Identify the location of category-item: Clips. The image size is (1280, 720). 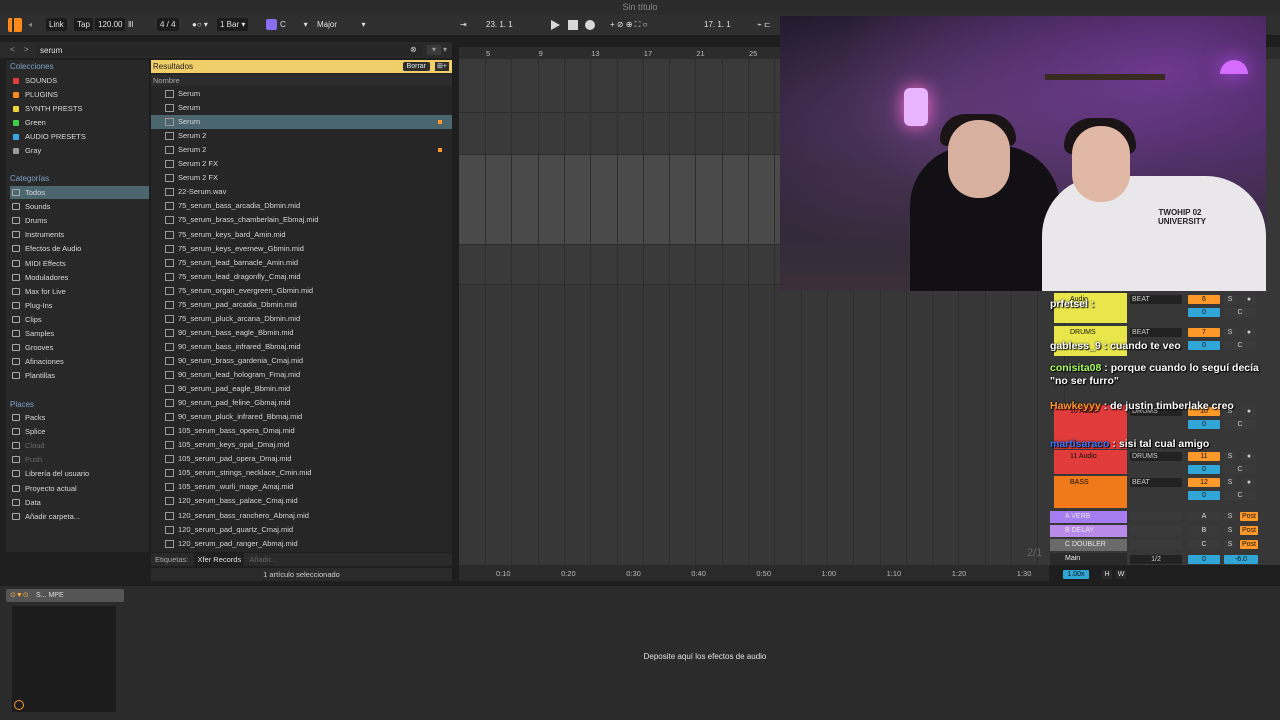
(79, 319).